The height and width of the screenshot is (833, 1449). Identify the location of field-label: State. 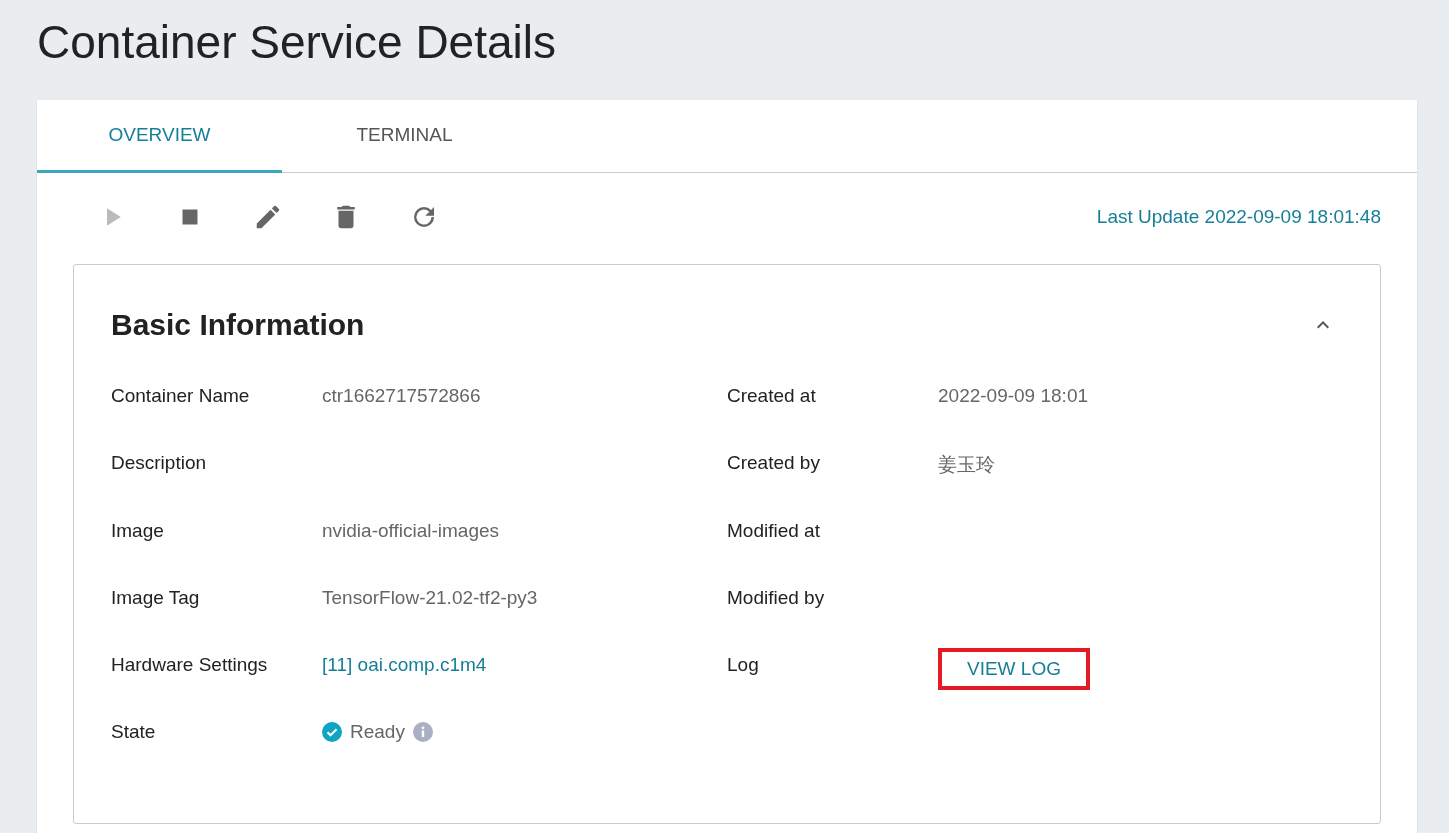
(134, 732).